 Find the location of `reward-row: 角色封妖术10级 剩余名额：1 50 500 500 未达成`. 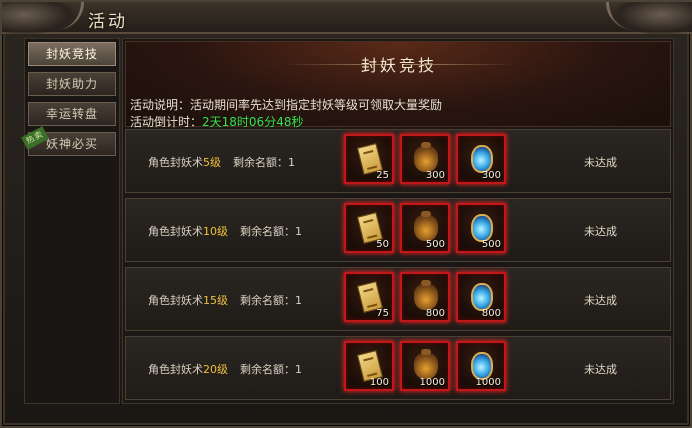

reward-row: 角色封妖术10级 剩余名额：1 50 500 500 未达成 is located at coordinates (398, 230).